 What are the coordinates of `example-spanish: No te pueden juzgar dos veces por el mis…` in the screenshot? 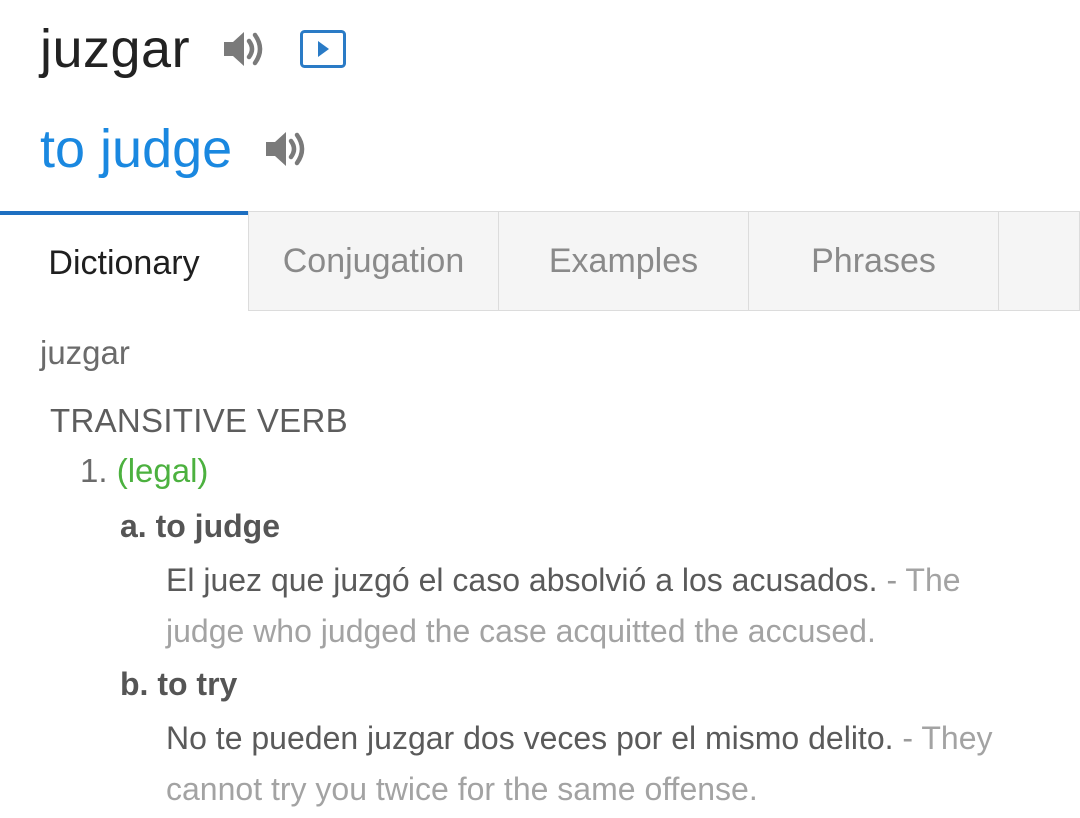 It's located at (530, 738).